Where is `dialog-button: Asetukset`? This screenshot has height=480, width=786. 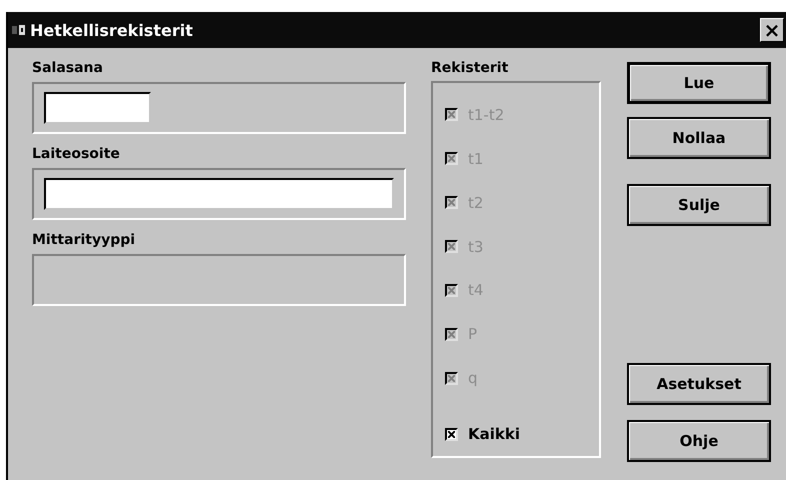
dialog-button: Asetukset is located at coordinates (699, 384).